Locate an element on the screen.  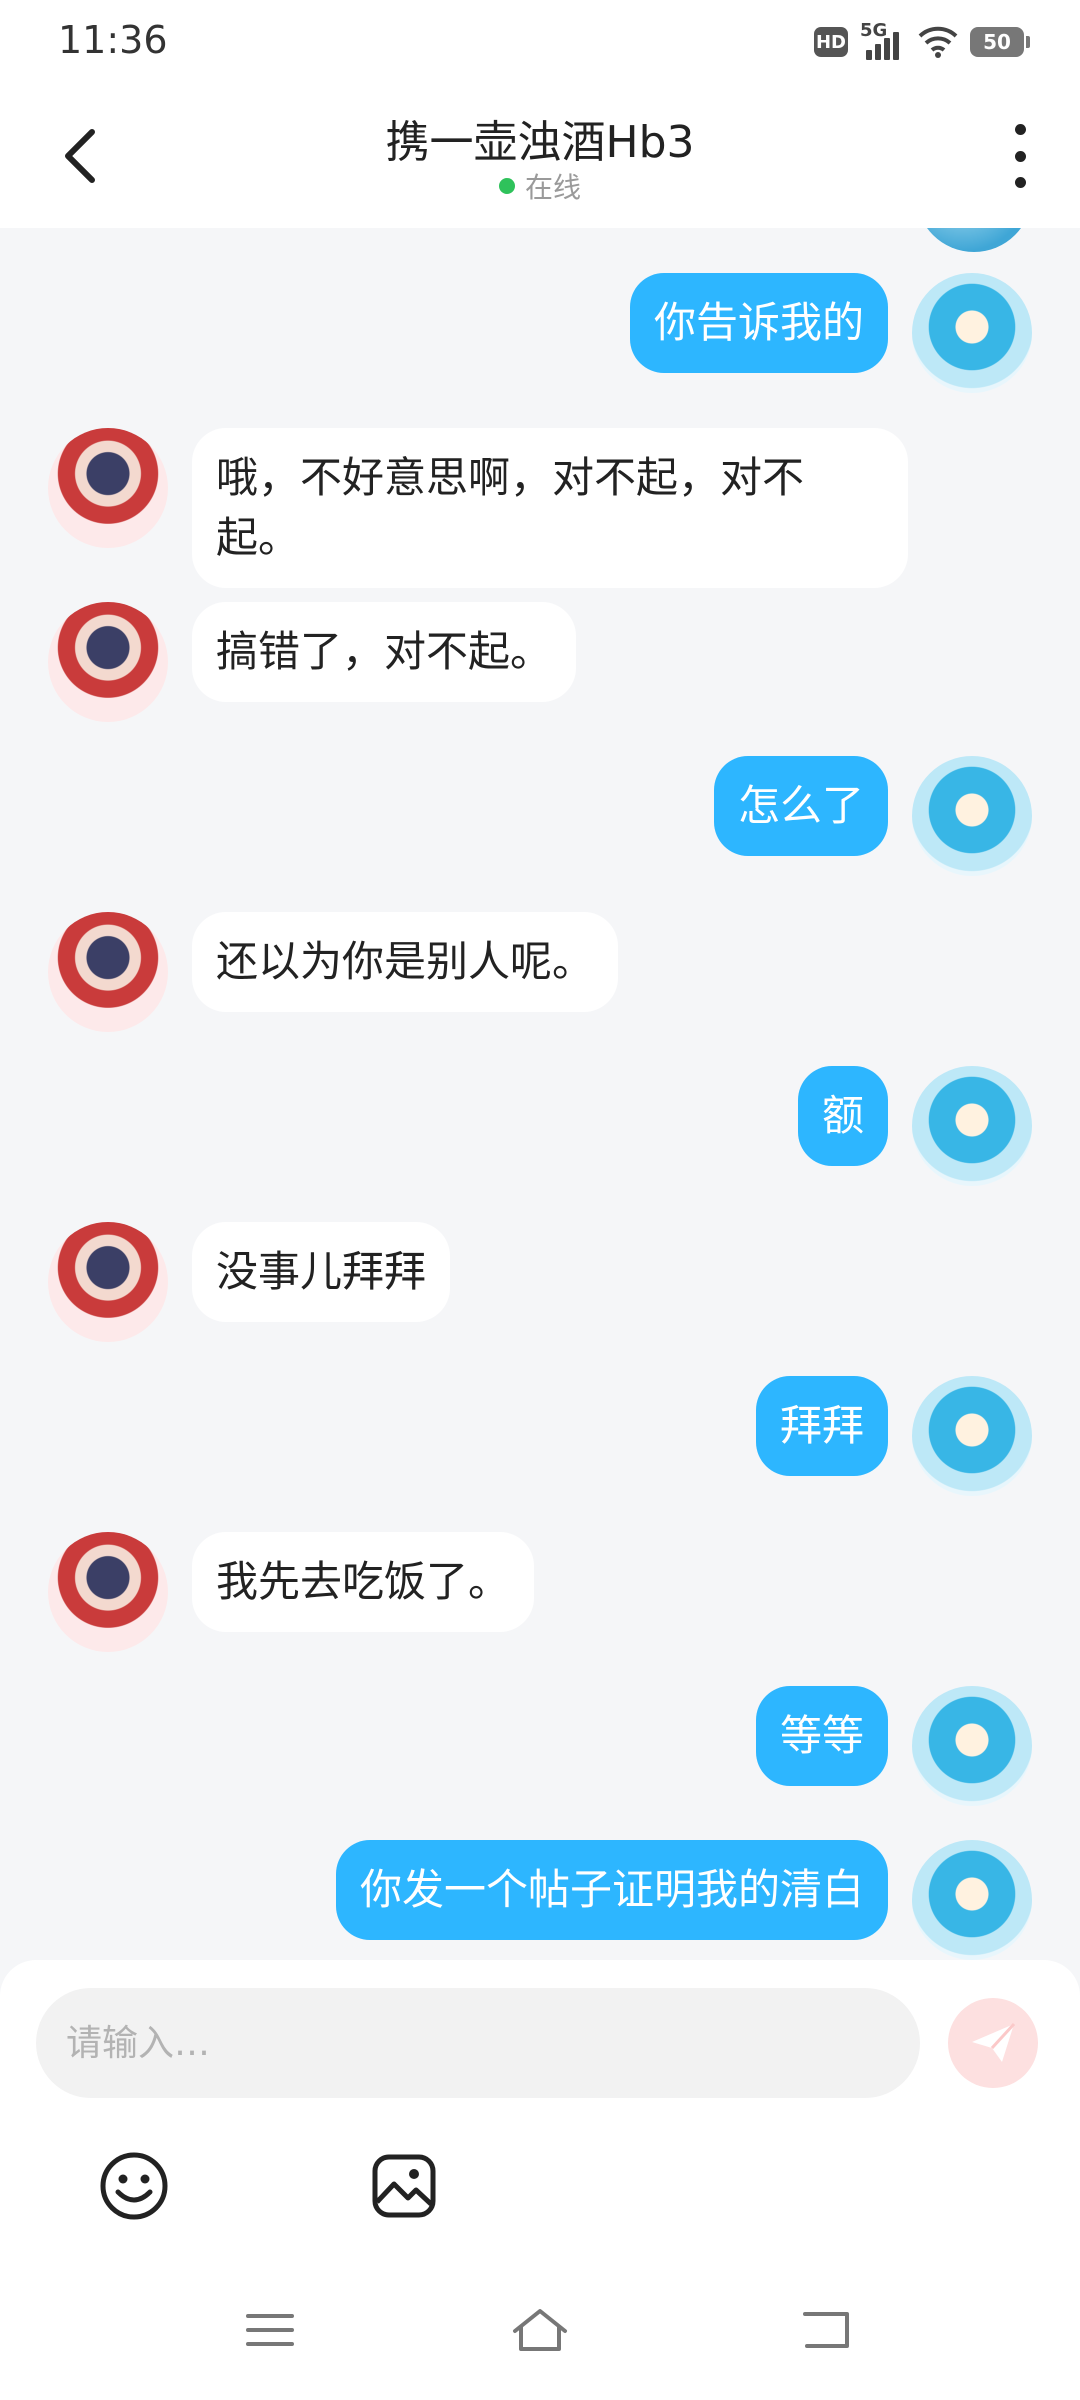
online-status-label: 在线 is located at coordinates (552, 187).